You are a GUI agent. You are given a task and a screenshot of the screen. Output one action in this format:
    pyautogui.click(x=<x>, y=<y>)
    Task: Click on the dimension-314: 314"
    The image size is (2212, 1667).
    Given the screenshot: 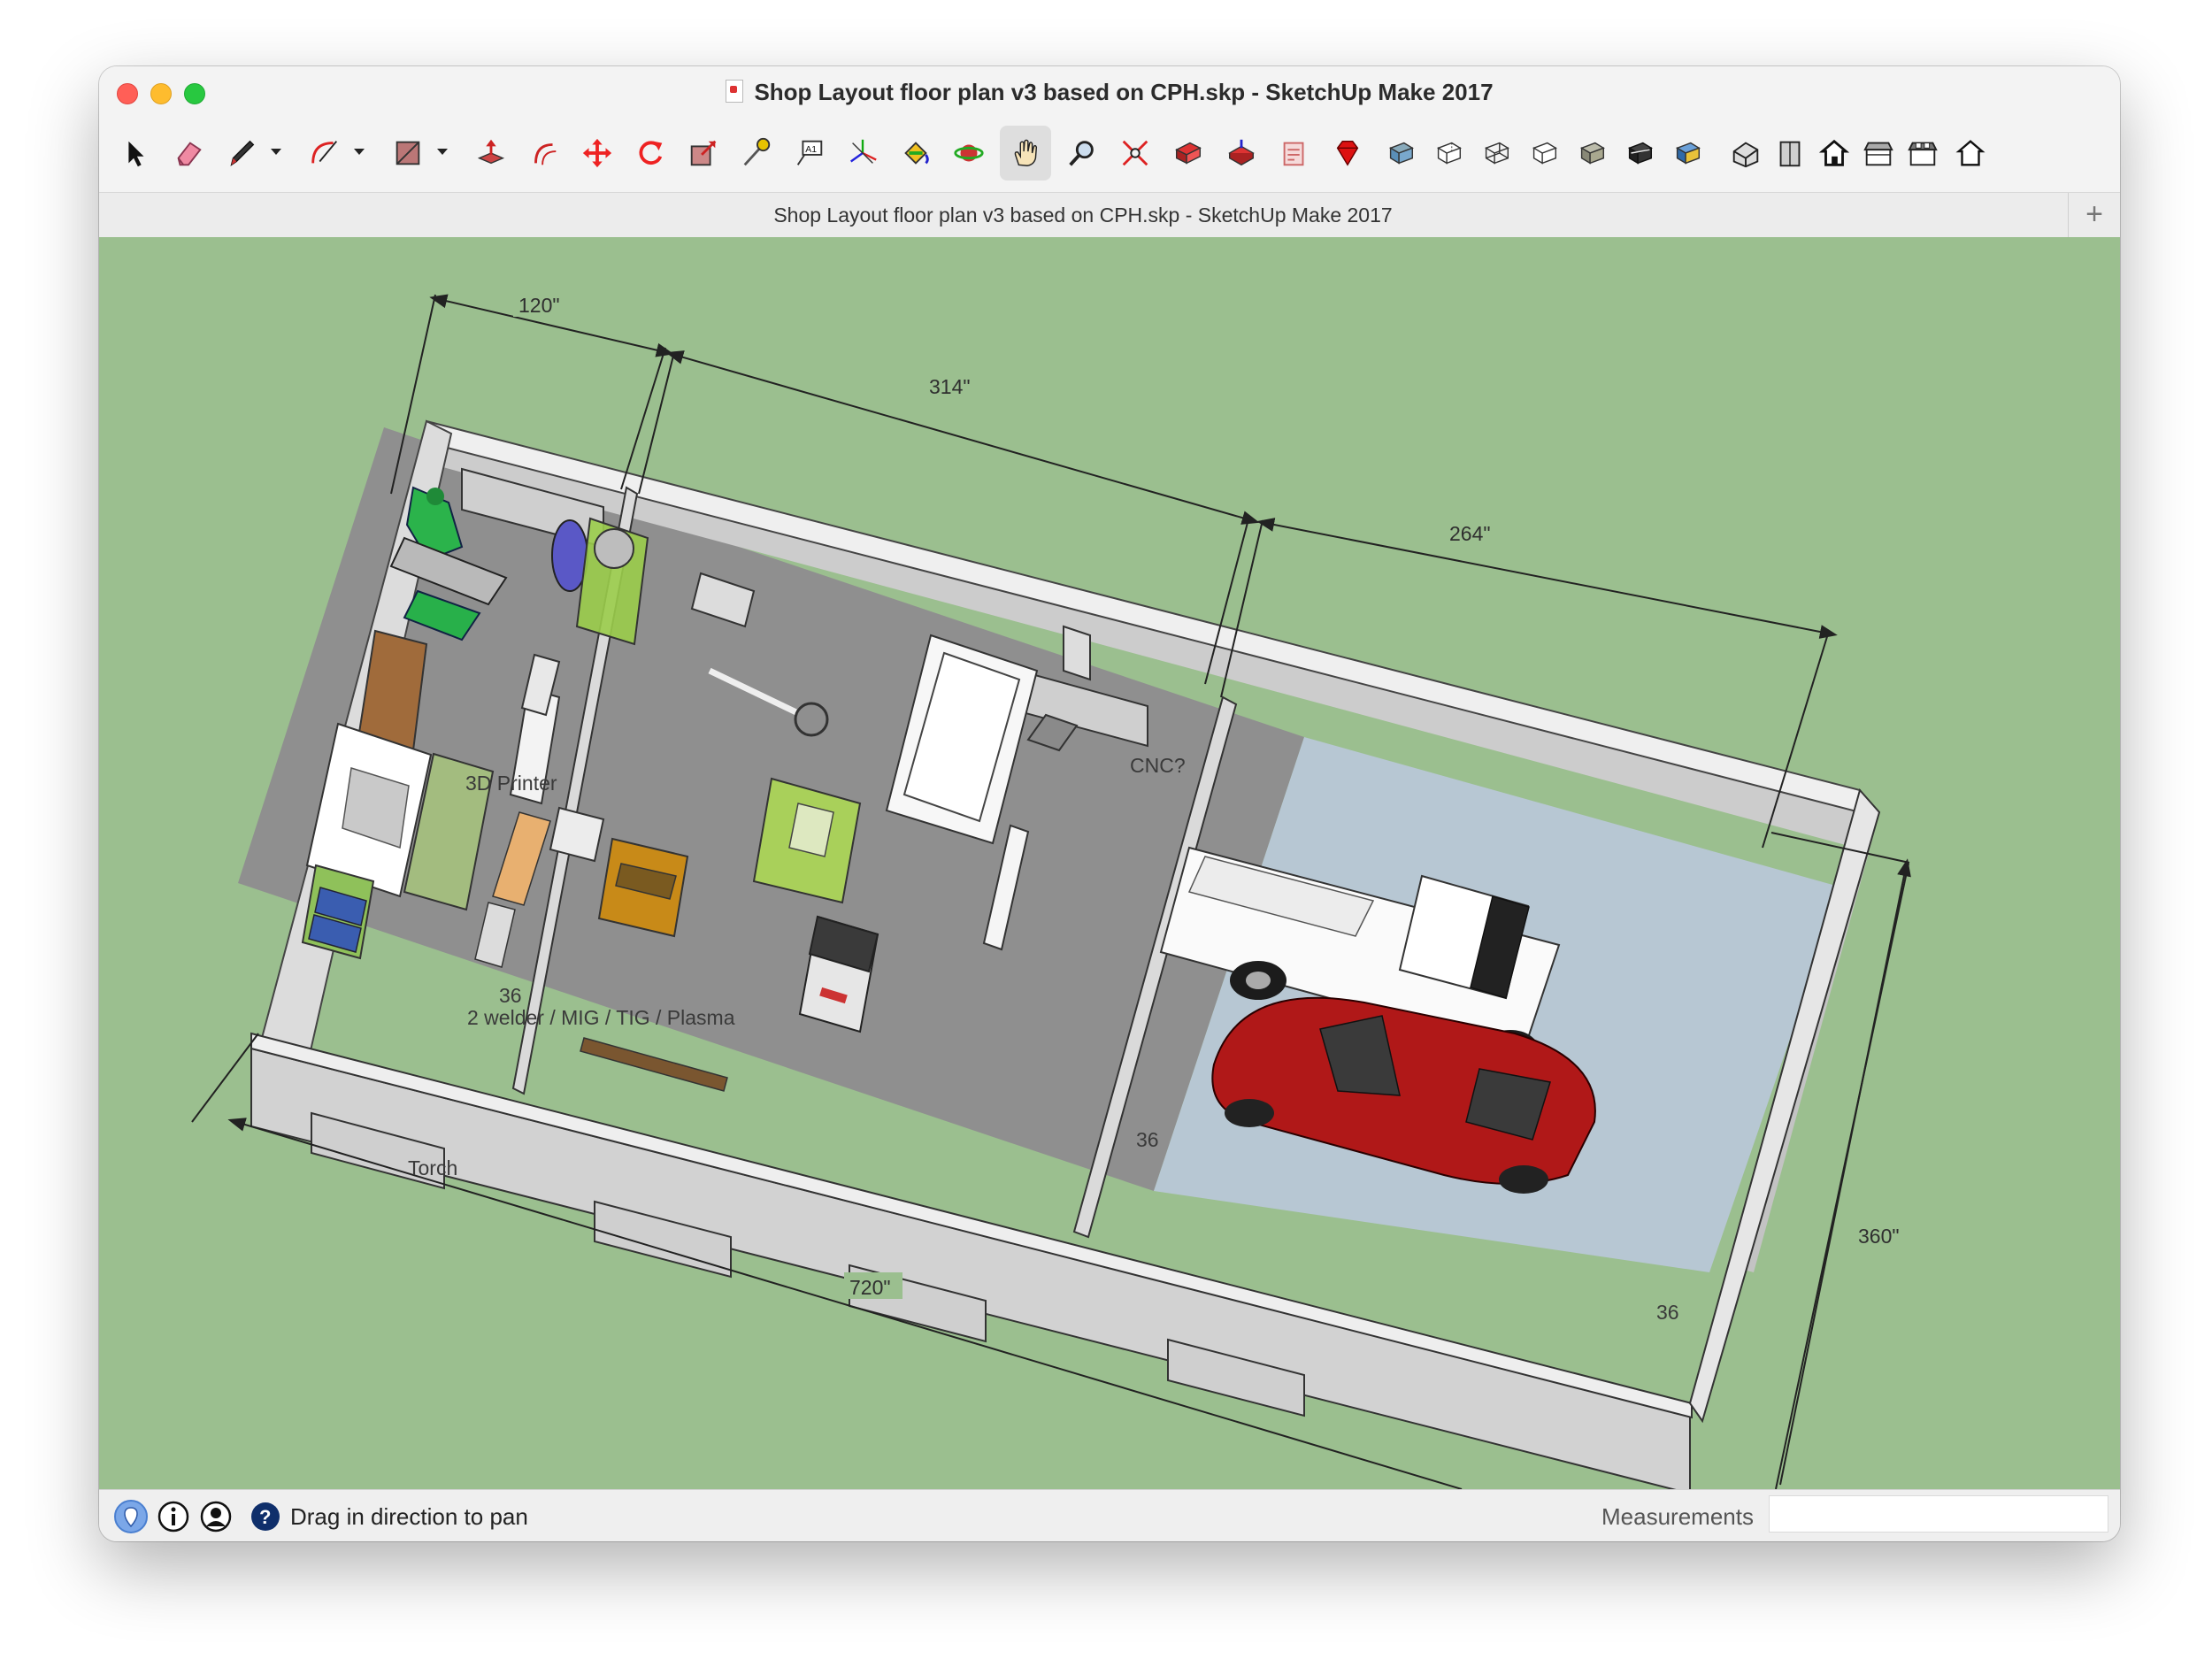 What is the action you would take?
    pyautogui.click(x=950, y=386)
    